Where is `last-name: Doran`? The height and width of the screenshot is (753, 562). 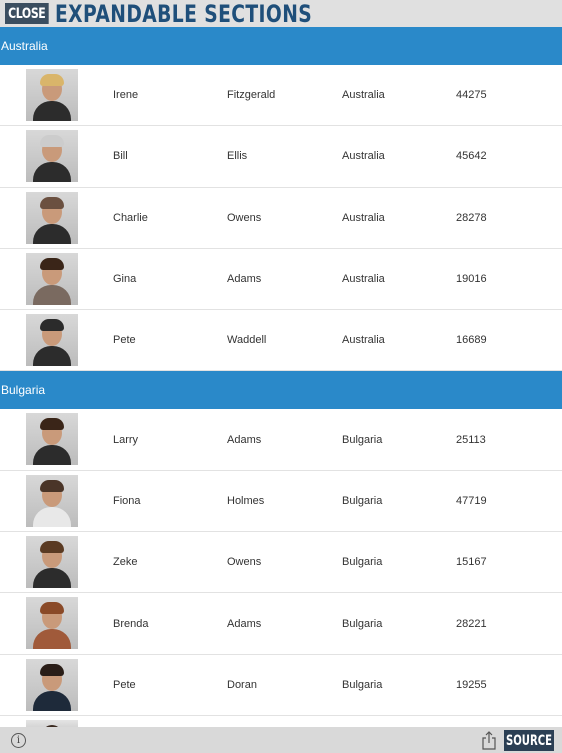 last-name: Doran is located at coordinates (242, 684).